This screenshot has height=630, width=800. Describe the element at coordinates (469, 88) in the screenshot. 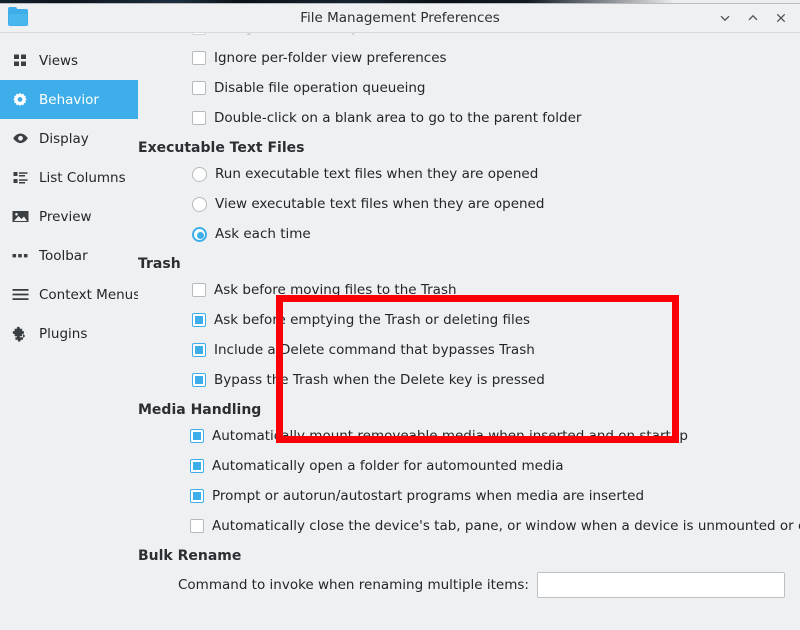

I see `option-disable-file-operation-queueing: Disable file operation queueing` at that location.